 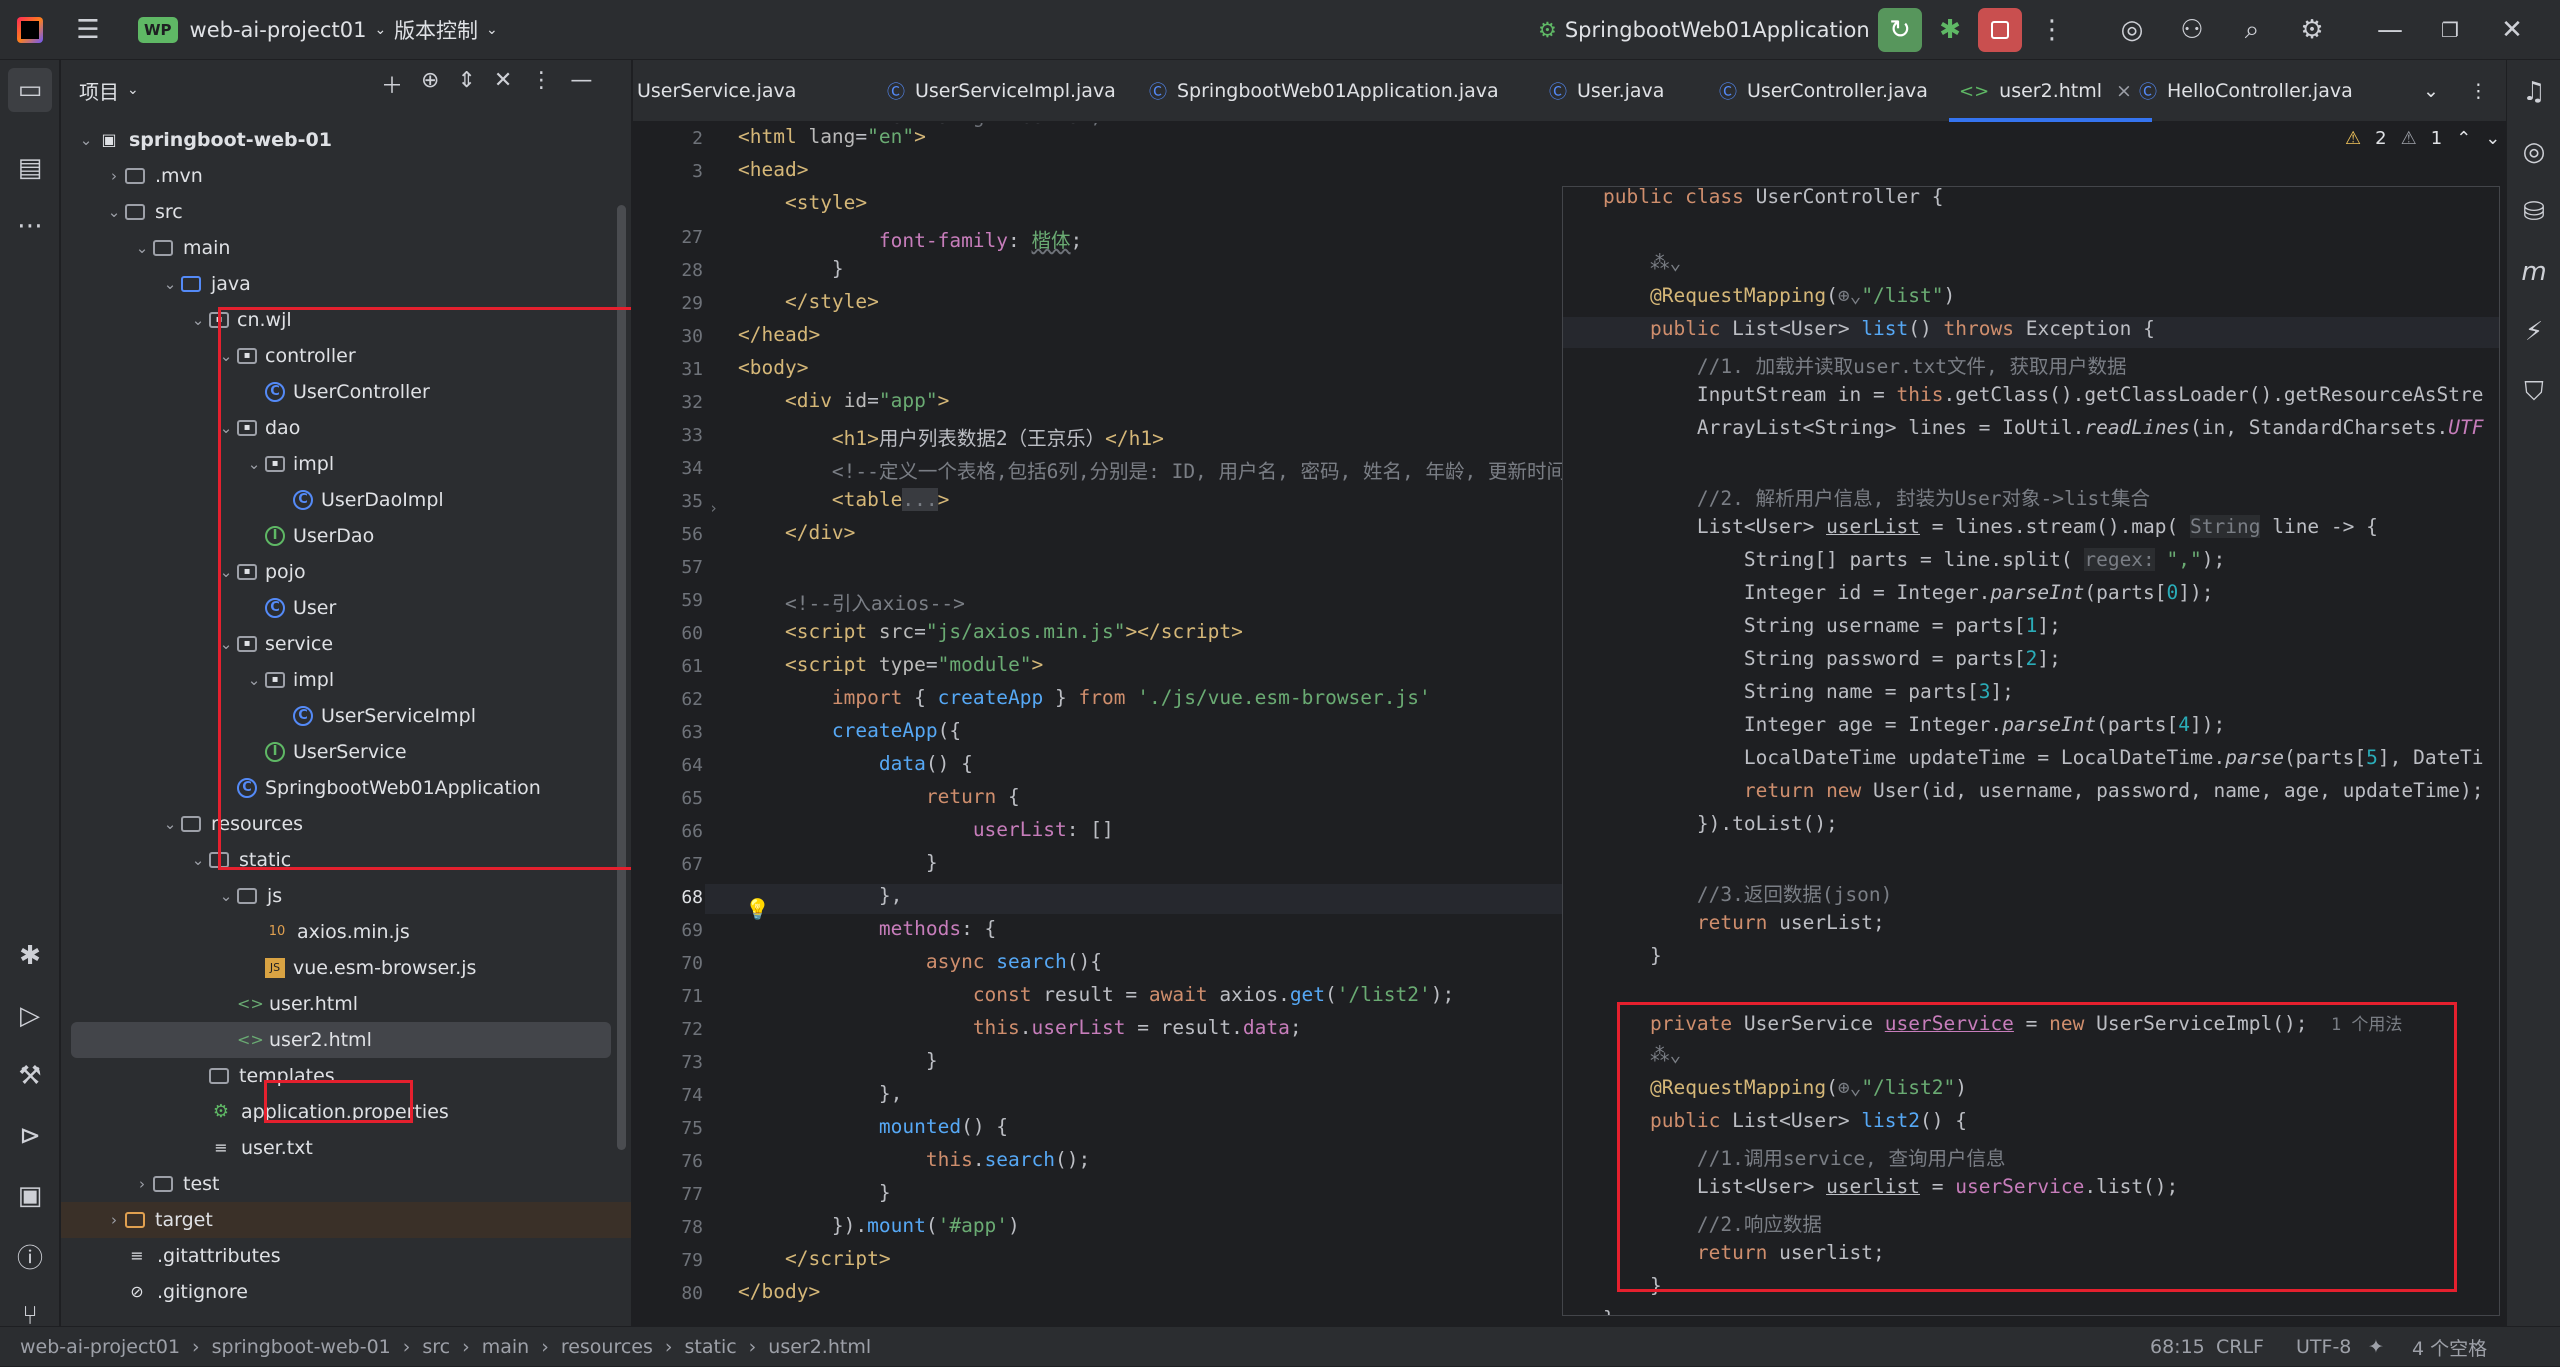 What do you see at coordinates (346, 1184) in the screenshot?
I see `tree-item: › test` at bounding box center [346, 1184].